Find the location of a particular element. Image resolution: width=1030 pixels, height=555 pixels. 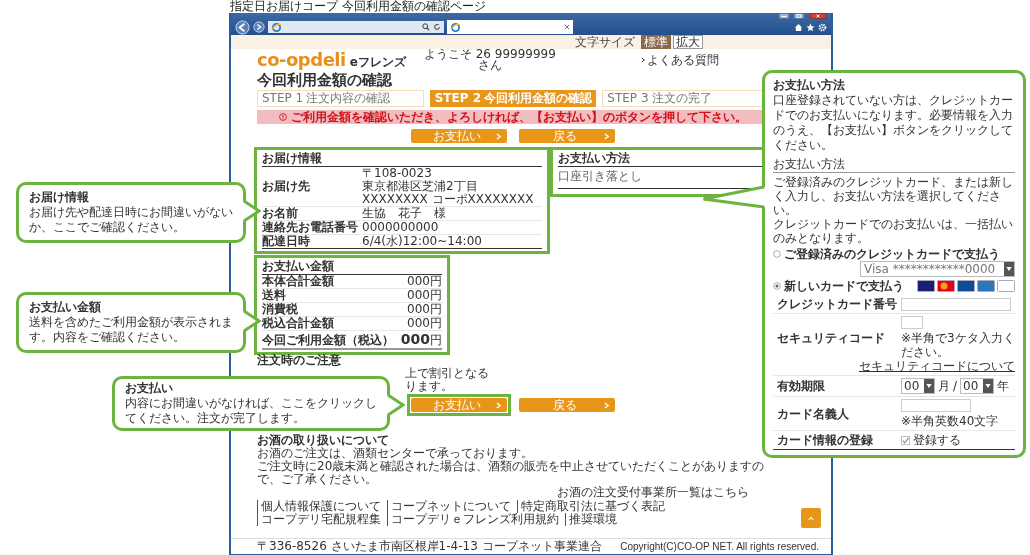

notes-text: 上で割引となる is located at coordinates (447, 373).